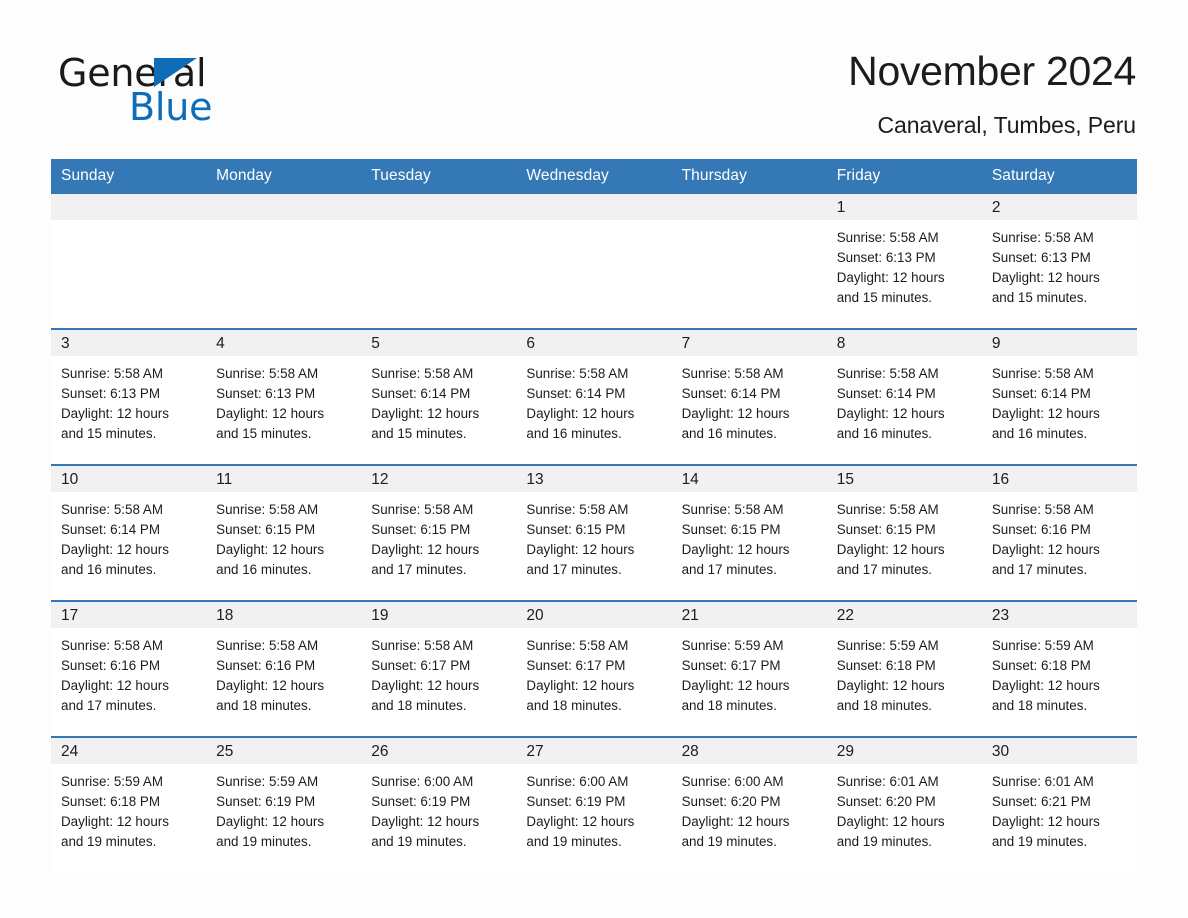 The width and height of the screenshot is (1188, 918). What do you see at coordinates (284, 260) in the screenshot?
I see `calendar-day-cell-empty` at bounding box center [284, 260].